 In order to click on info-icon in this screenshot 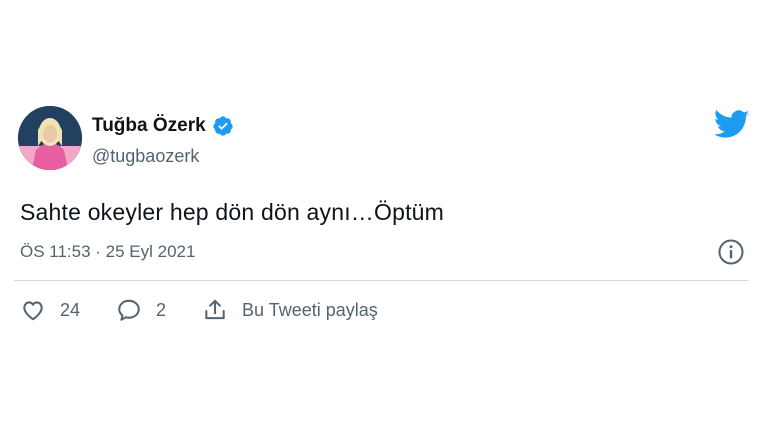, I will do `click(731, 252)`.